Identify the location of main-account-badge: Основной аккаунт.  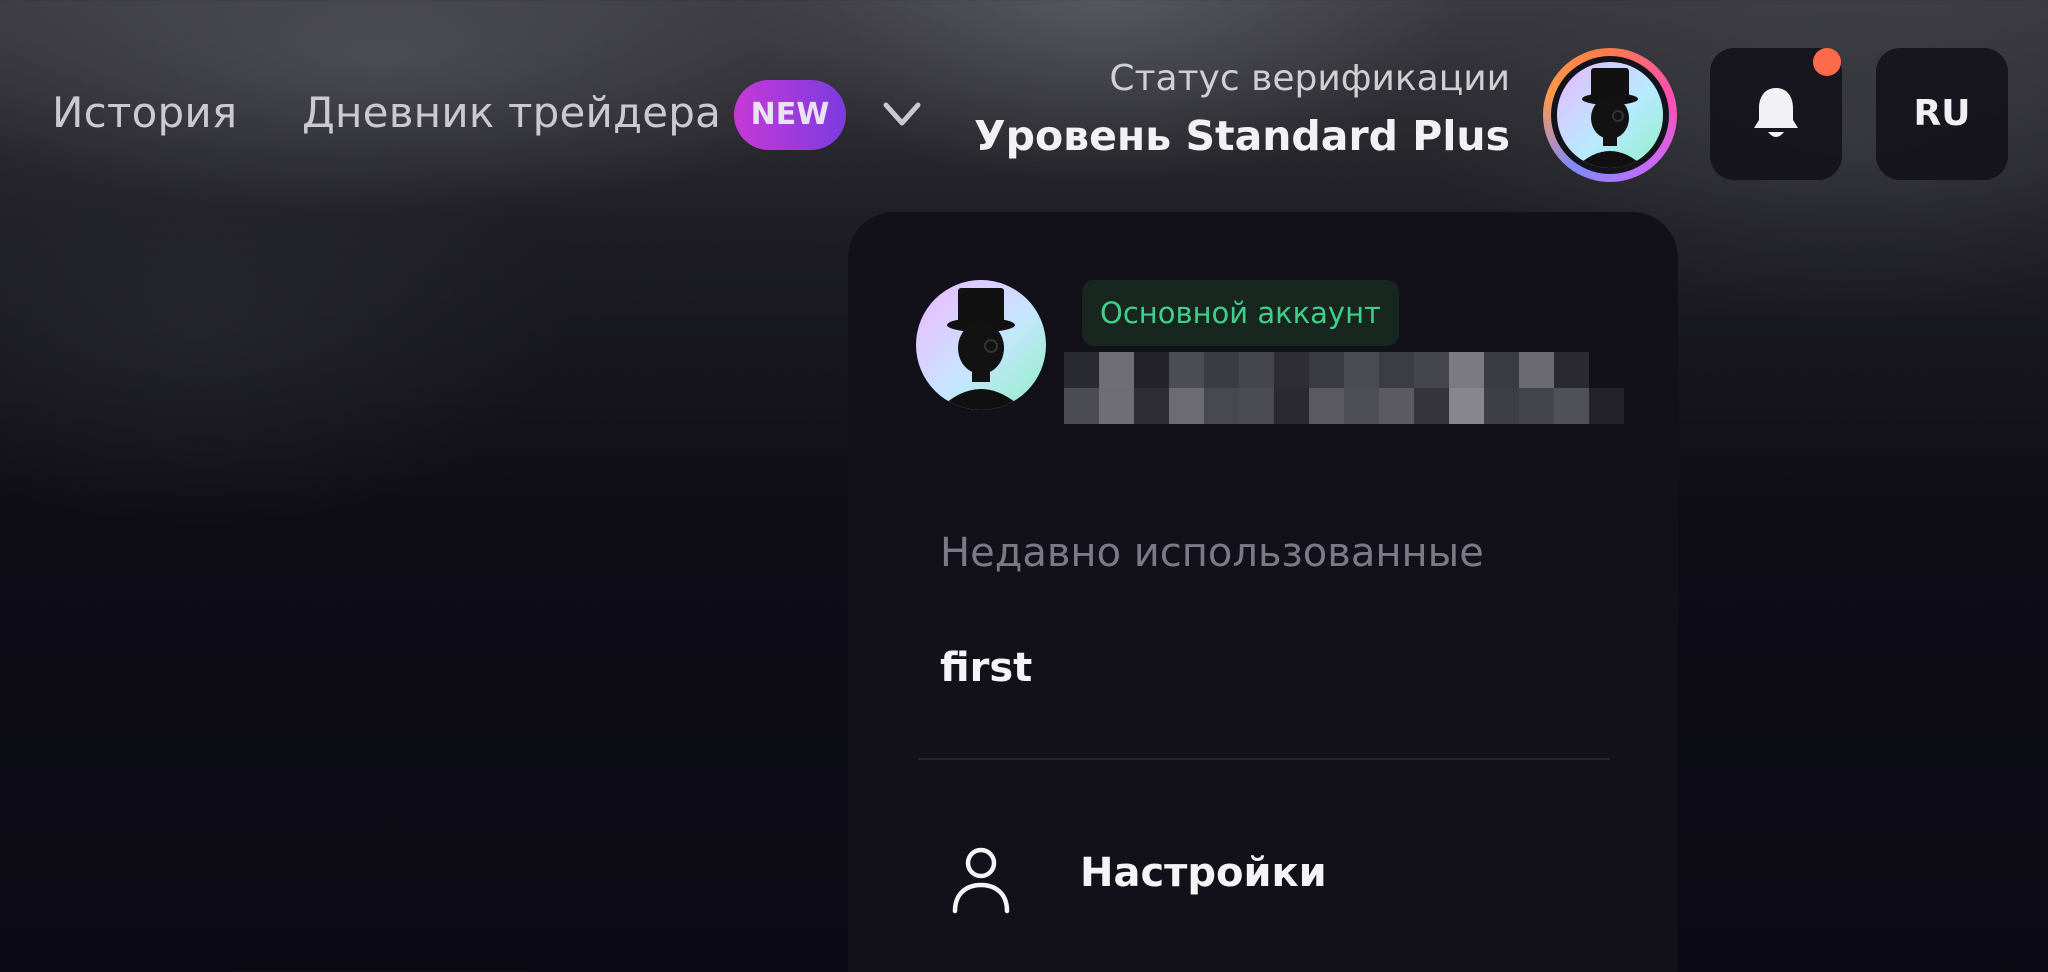
(1240, 313).